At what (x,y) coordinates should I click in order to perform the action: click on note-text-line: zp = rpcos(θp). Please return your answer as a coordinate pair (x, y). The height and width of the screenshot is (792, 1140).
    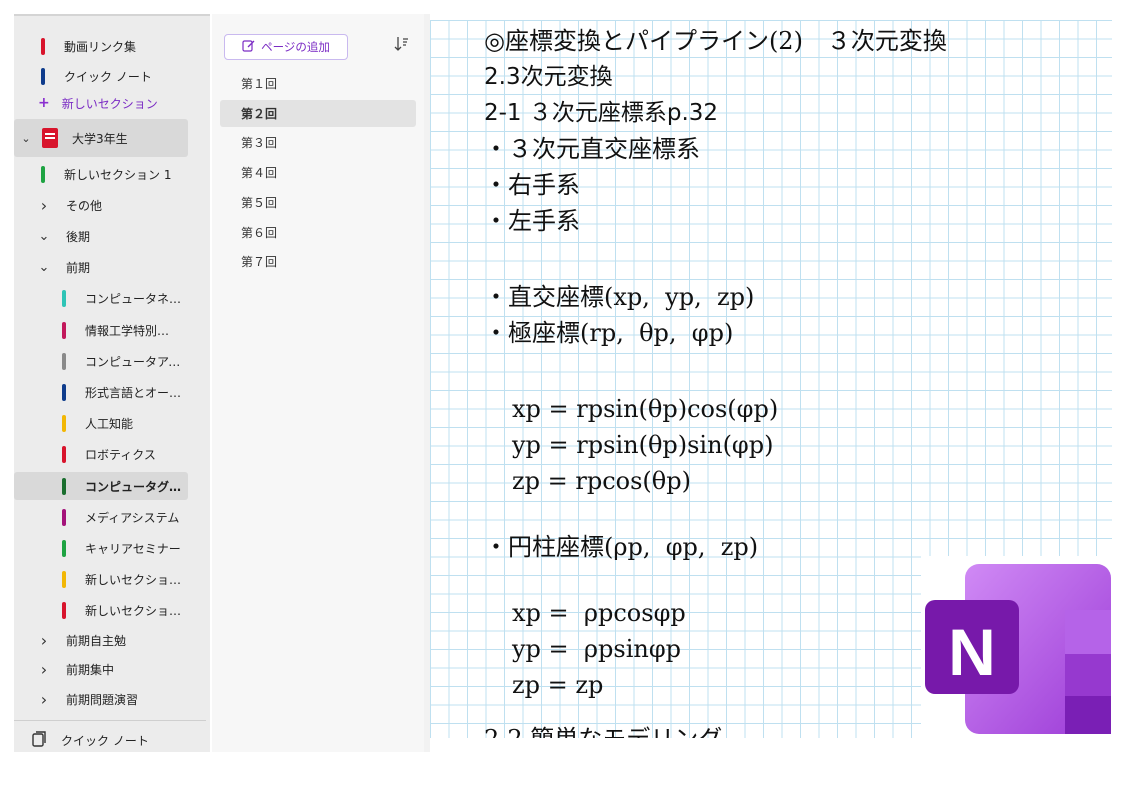
    Looking at the image, I should click on (601, 481).